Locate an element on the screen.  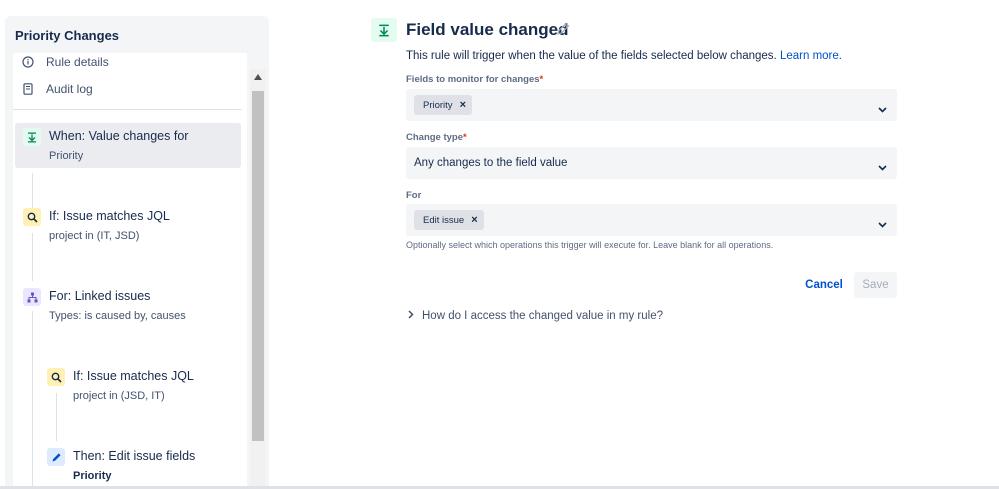
operation-tag-edit-issue: Edit issue × is located at coordinates (449, 220).